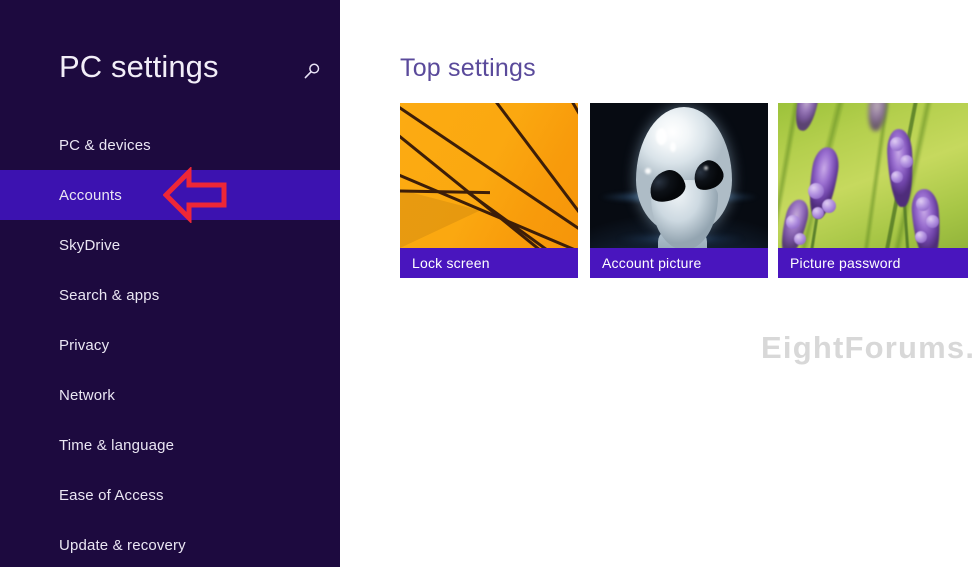  I want to click on sidebar-item-update-and-recovery: Update & recovery, so click(170, 543).